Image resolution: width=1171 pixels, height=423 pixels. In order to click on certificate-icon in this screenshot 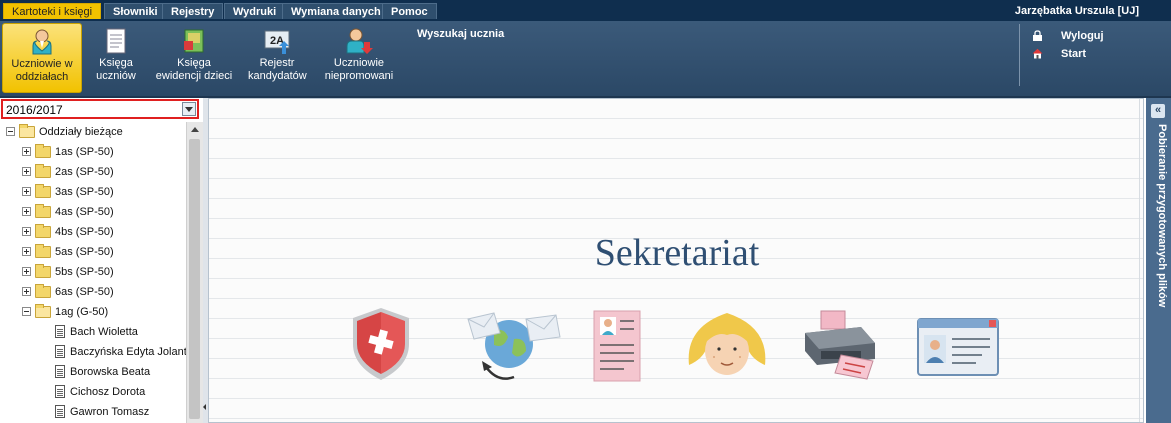, I will do `click(617, 346)`.